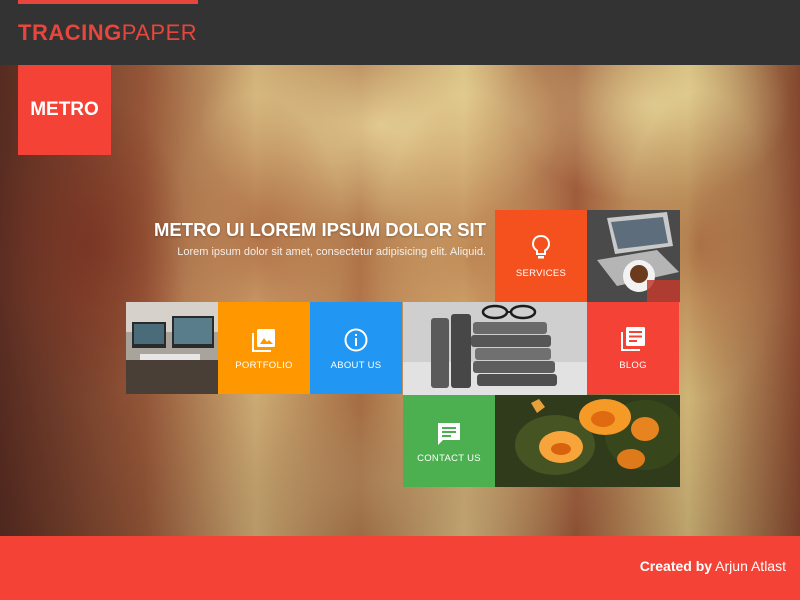 This screenshot has height=600, width=800. Describe the element at coordinates (676, 566) in the screenshot. I see `credit-prefix: Created by` at that location.